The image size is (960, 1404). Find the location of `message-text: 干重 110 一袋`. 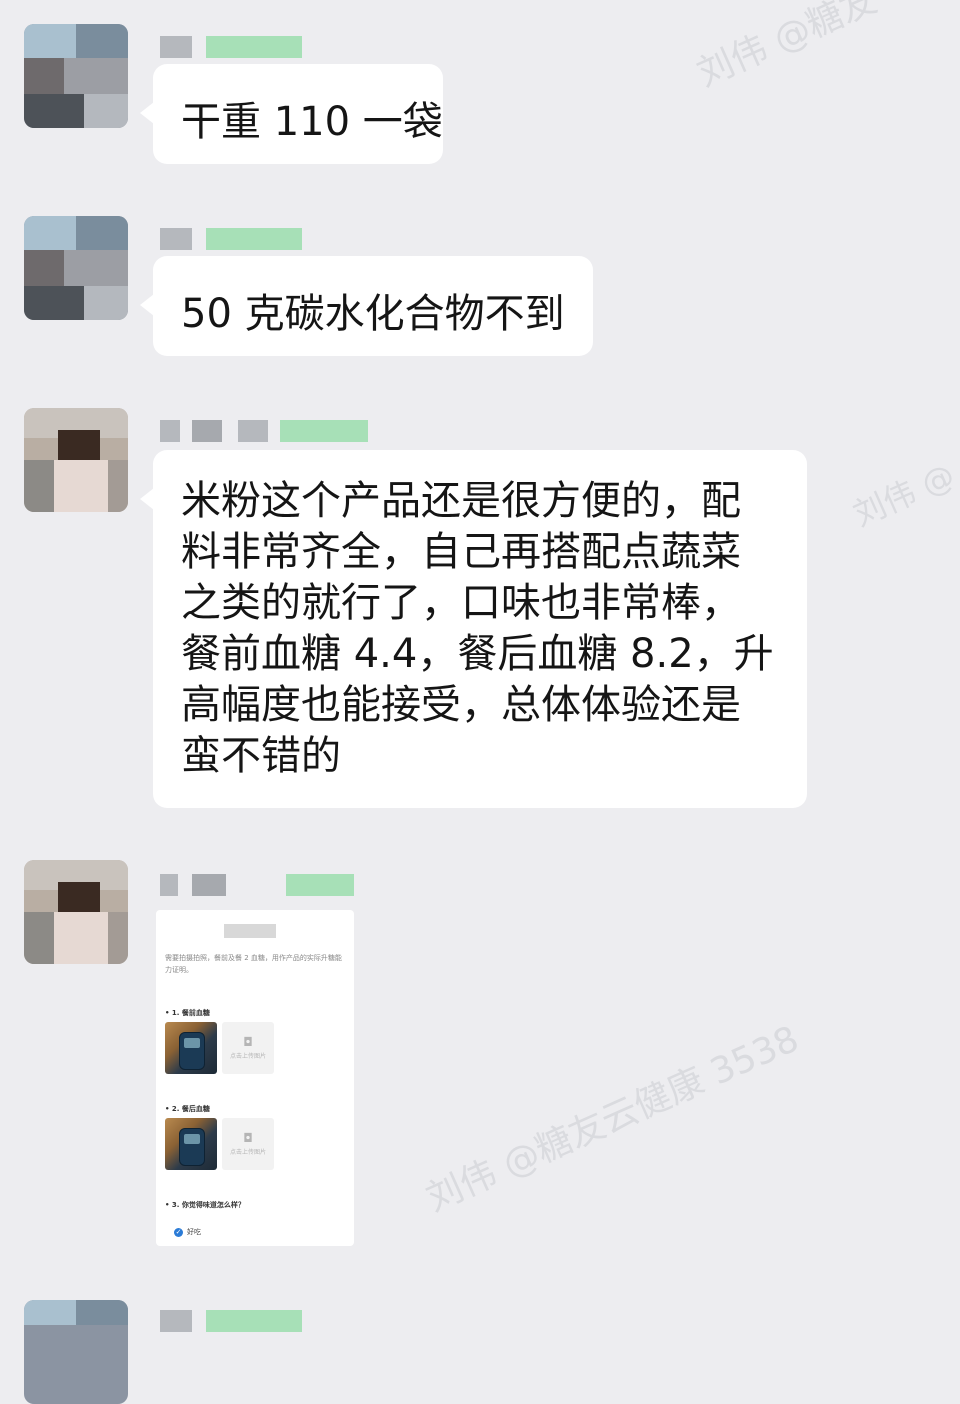

message-text: 干重 110 一袋 is located at coordinates (312, 122).